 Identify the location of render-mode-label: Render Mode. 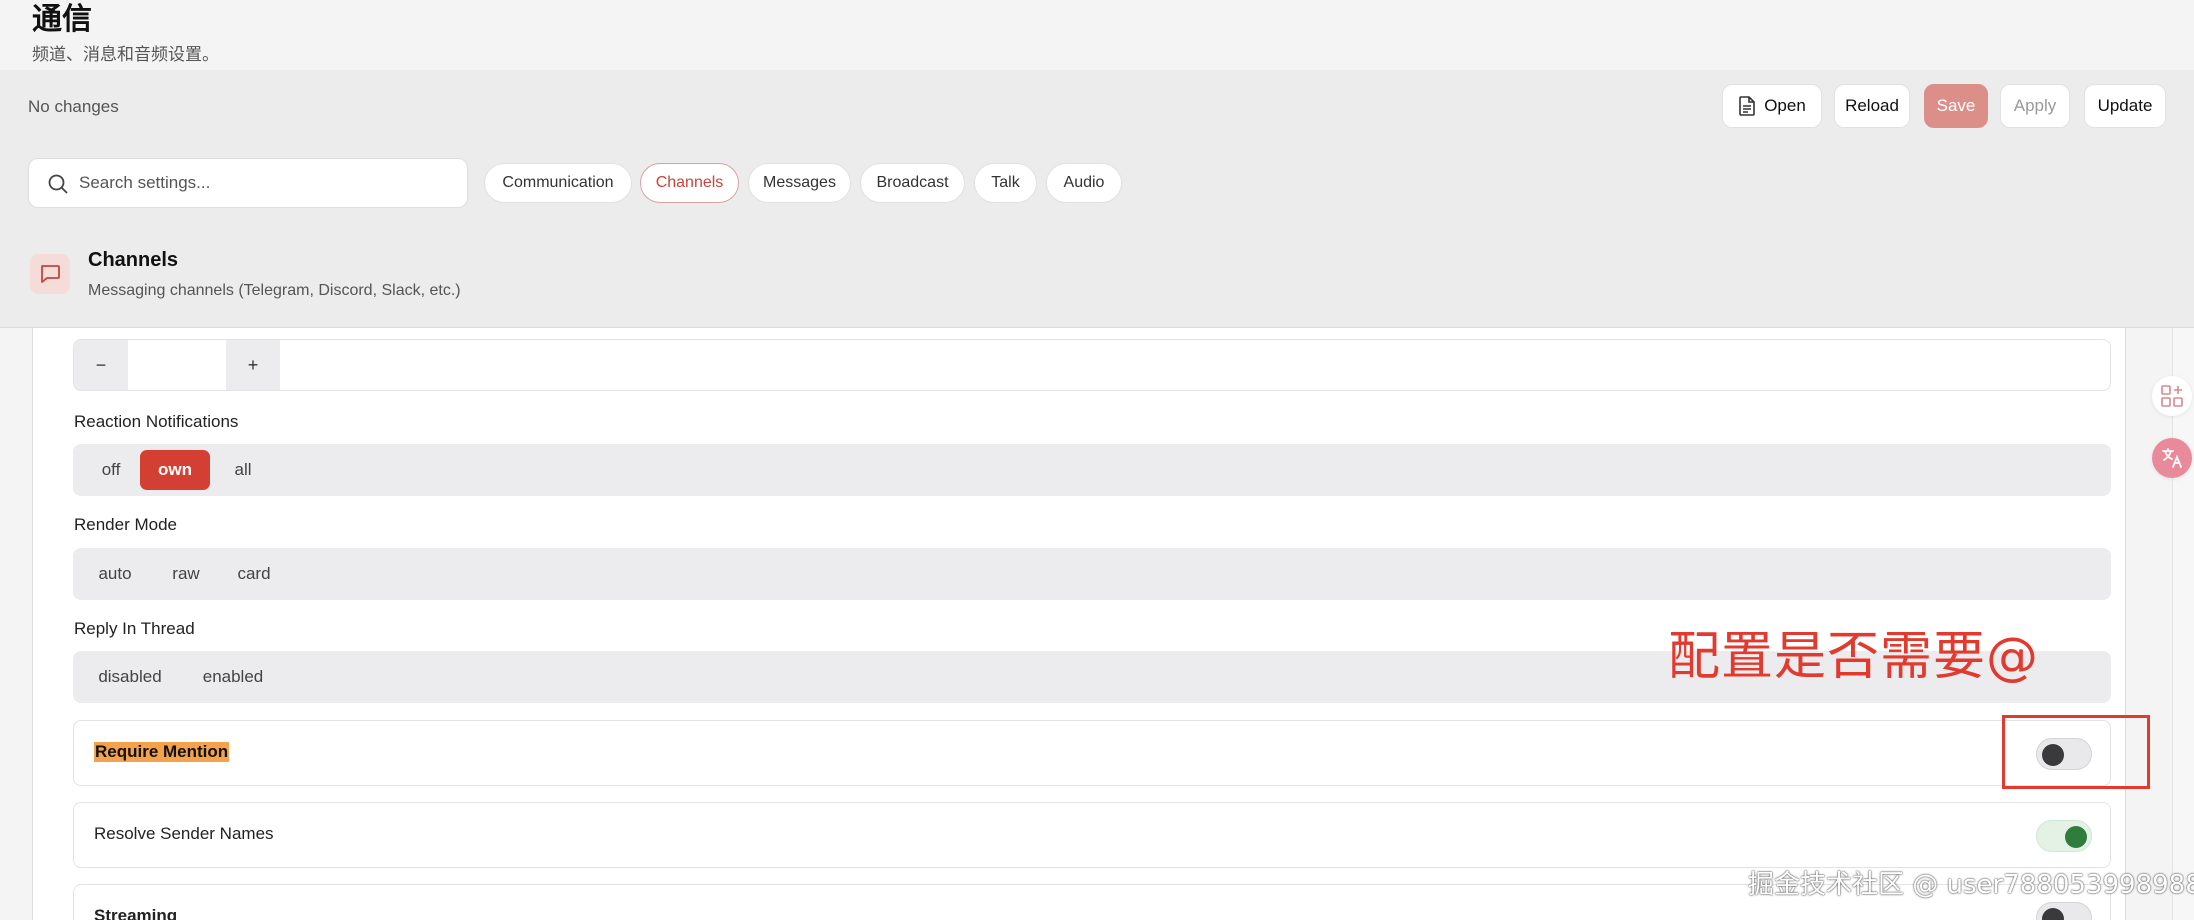
(126, 524).